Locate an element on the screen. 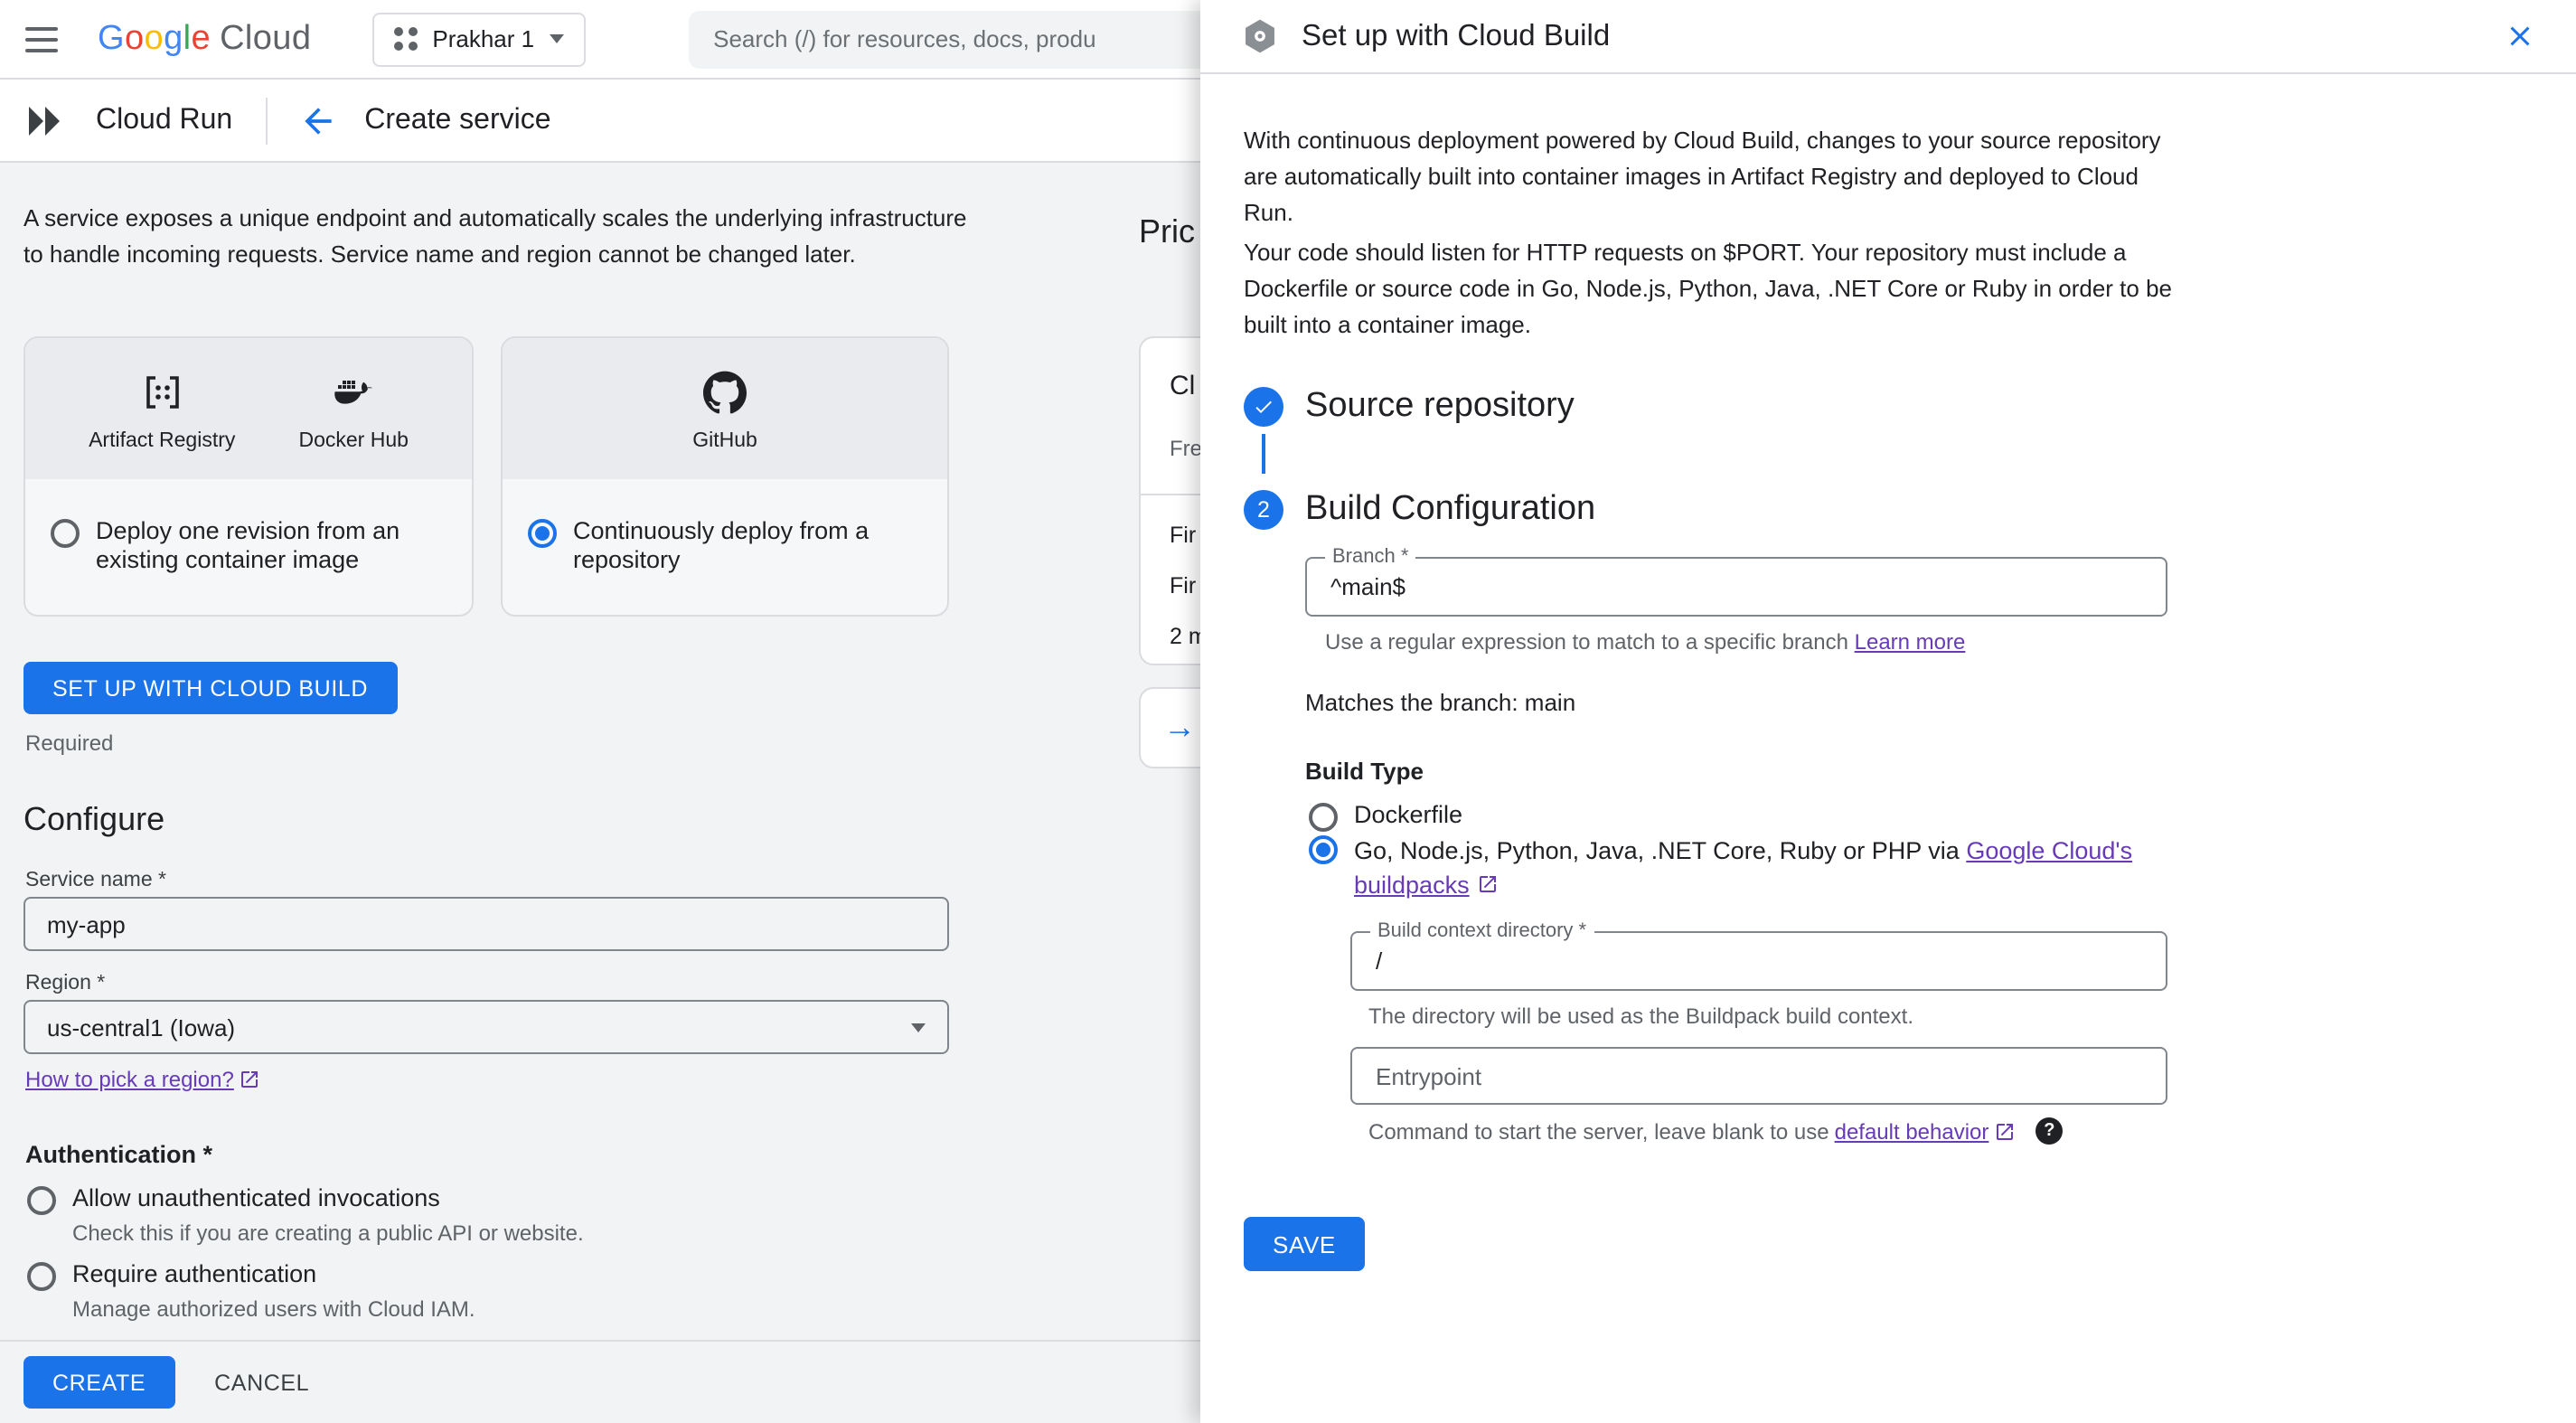 The width and height of the screenshot is (2576, 1423). cancel-button: CANCEL is located at coordinates (261, 1382).